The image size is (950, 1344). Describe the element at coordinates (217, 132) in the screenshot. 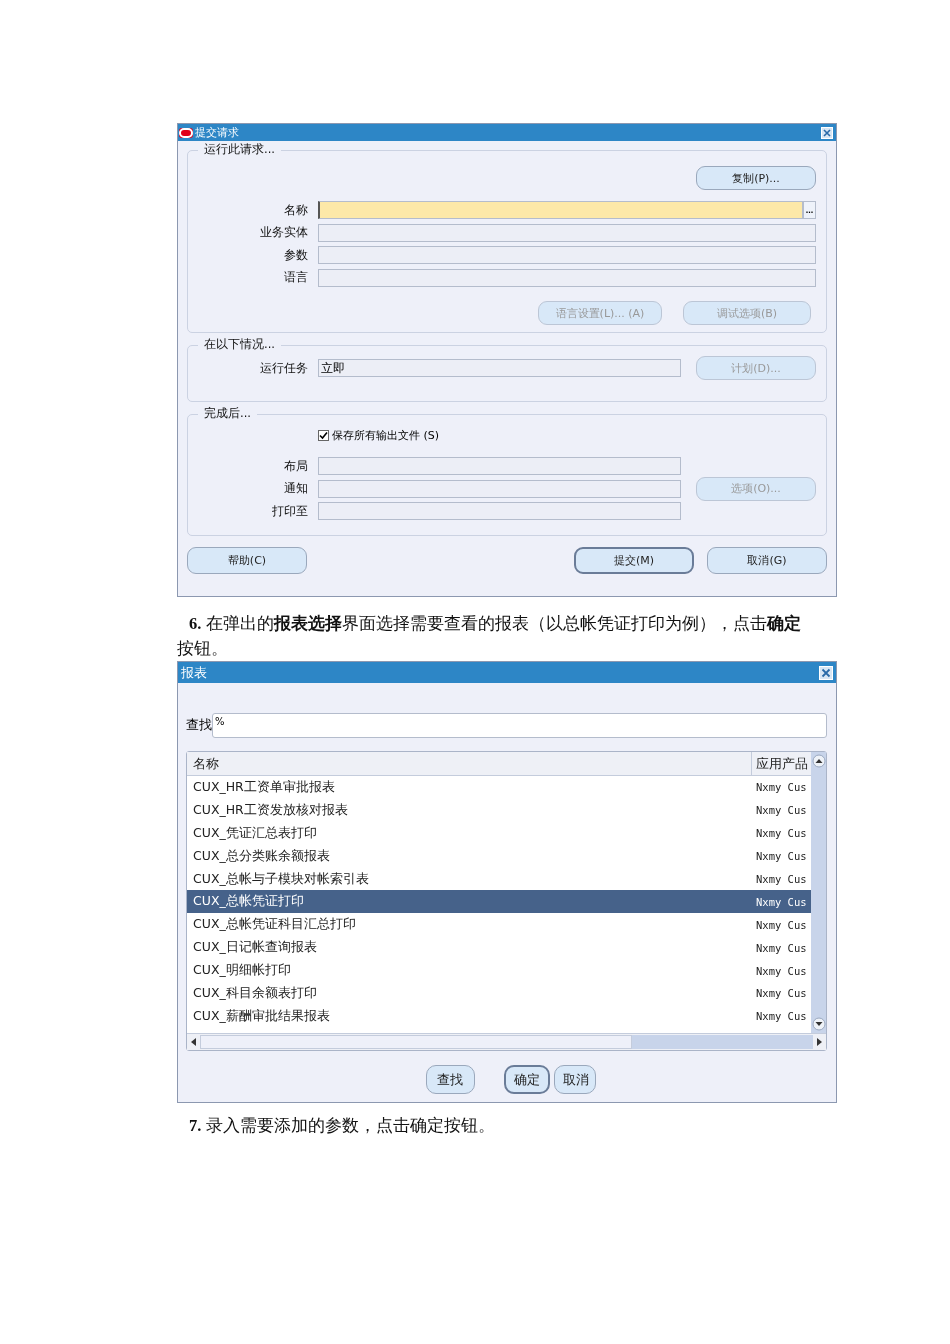

I see `window-title: 提交请求` at that location.